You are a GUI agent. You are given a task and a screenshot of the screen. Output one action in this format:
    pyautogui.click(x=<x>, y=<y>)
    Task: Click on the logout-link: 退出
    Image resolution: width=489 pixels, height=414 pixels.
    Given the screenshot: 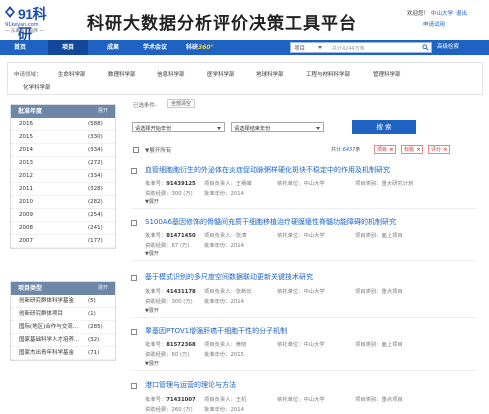 What is the action you would take?
    pyautogui.click(x=461, y=14)
    